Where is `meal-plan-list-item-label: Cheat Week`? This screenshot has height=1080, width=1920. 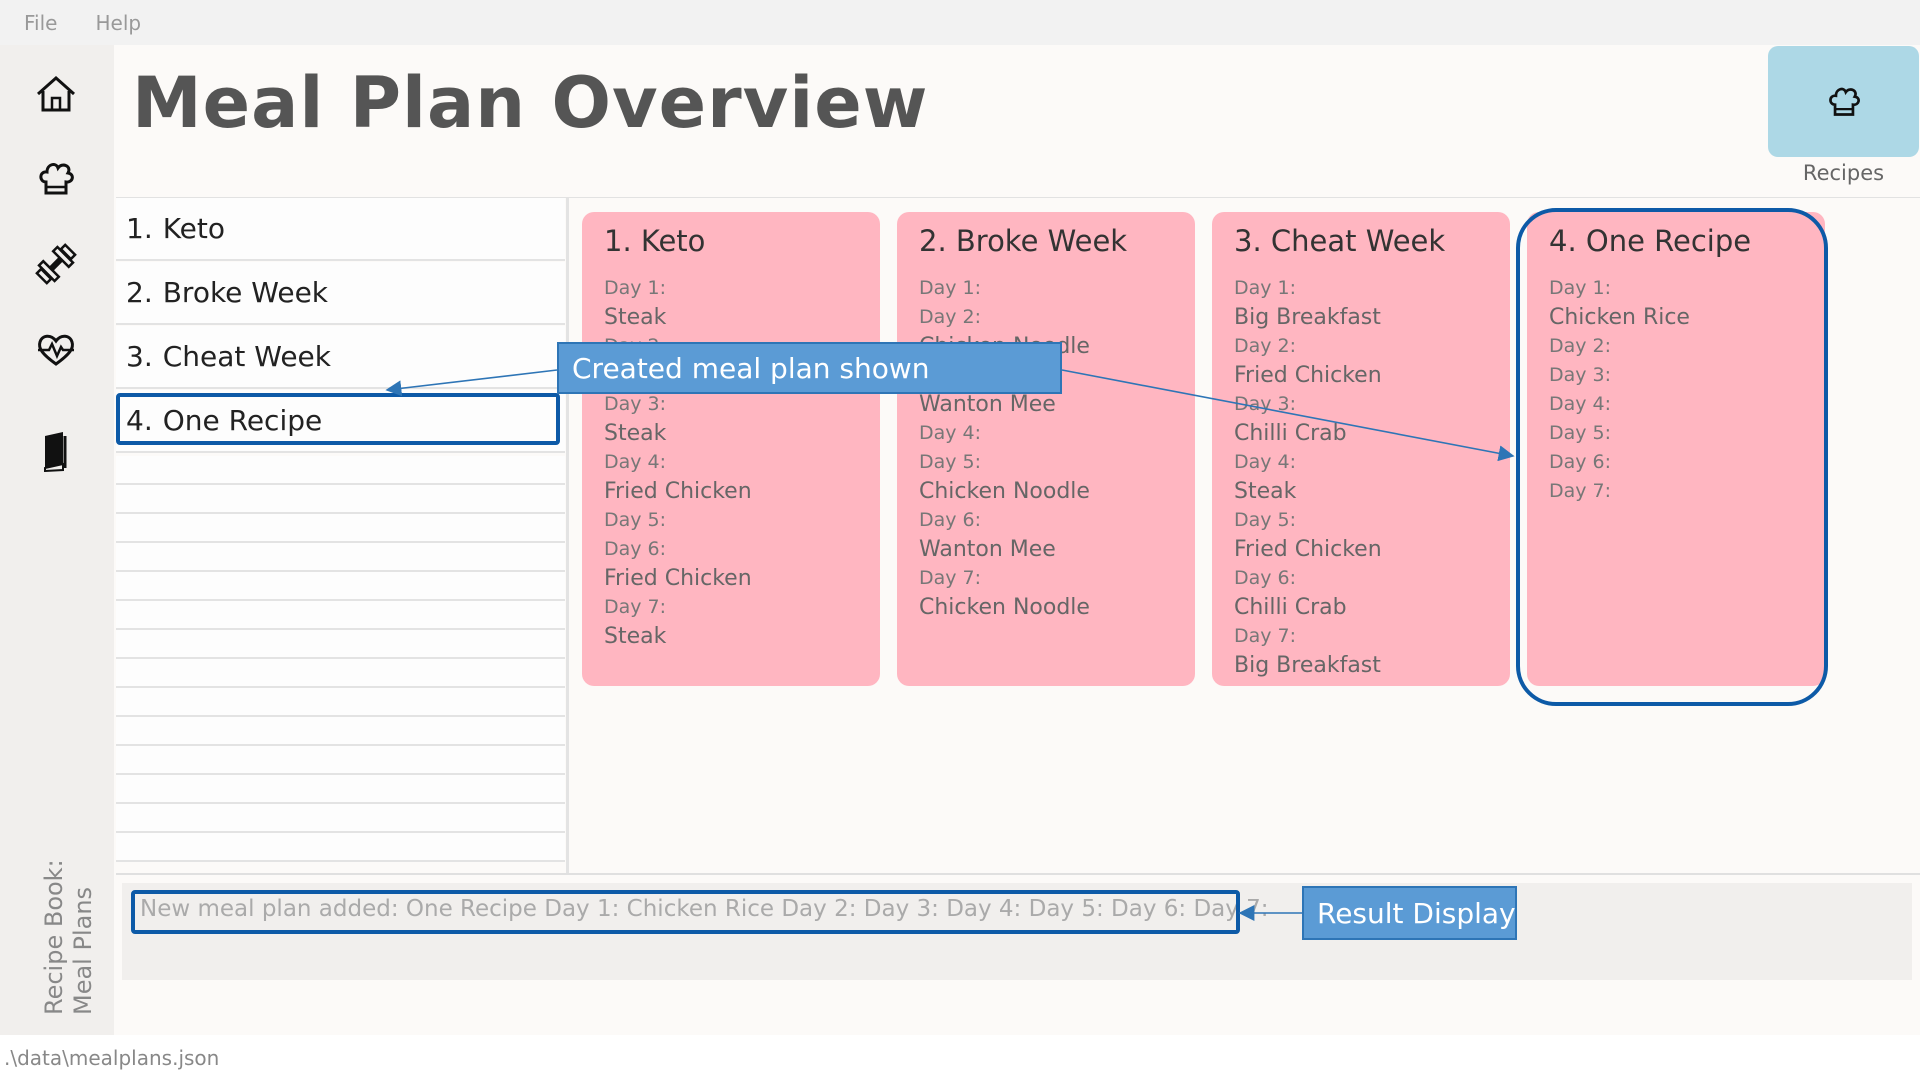 meal-plan-list-item-label: Cheat Week is located at coordinates (246, 356).